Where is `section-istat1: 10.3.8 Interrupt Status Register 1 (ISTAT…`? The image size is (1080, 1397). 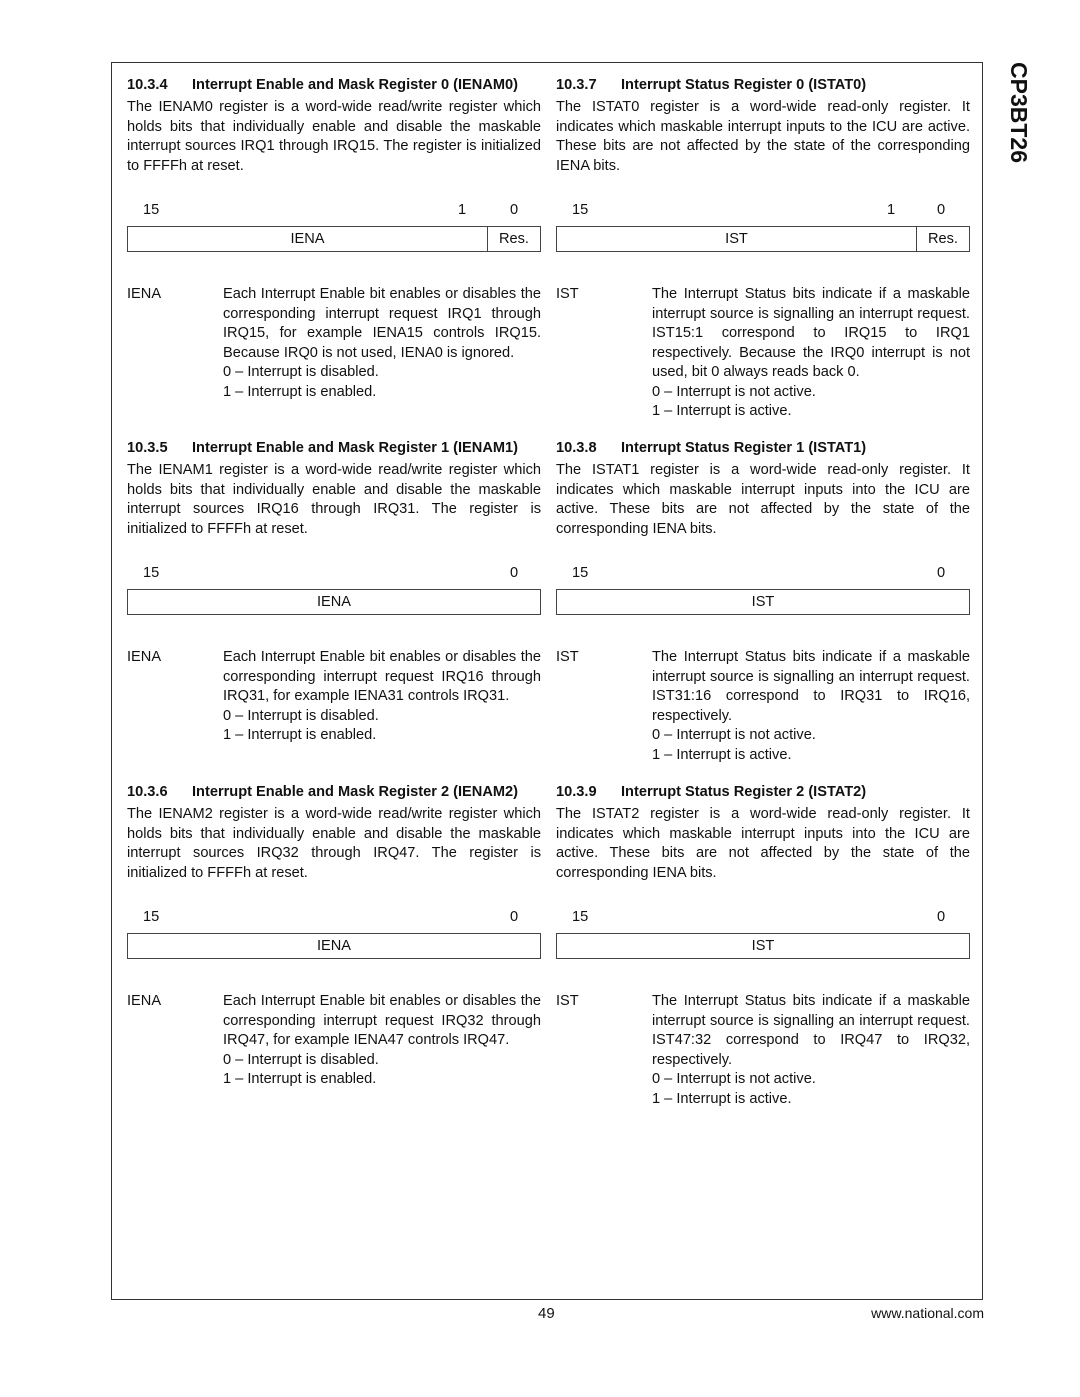 section-istat1: 10.3.8 Interrupt Status Register 1 (ISTAT… is located at coordinates (763, 601).